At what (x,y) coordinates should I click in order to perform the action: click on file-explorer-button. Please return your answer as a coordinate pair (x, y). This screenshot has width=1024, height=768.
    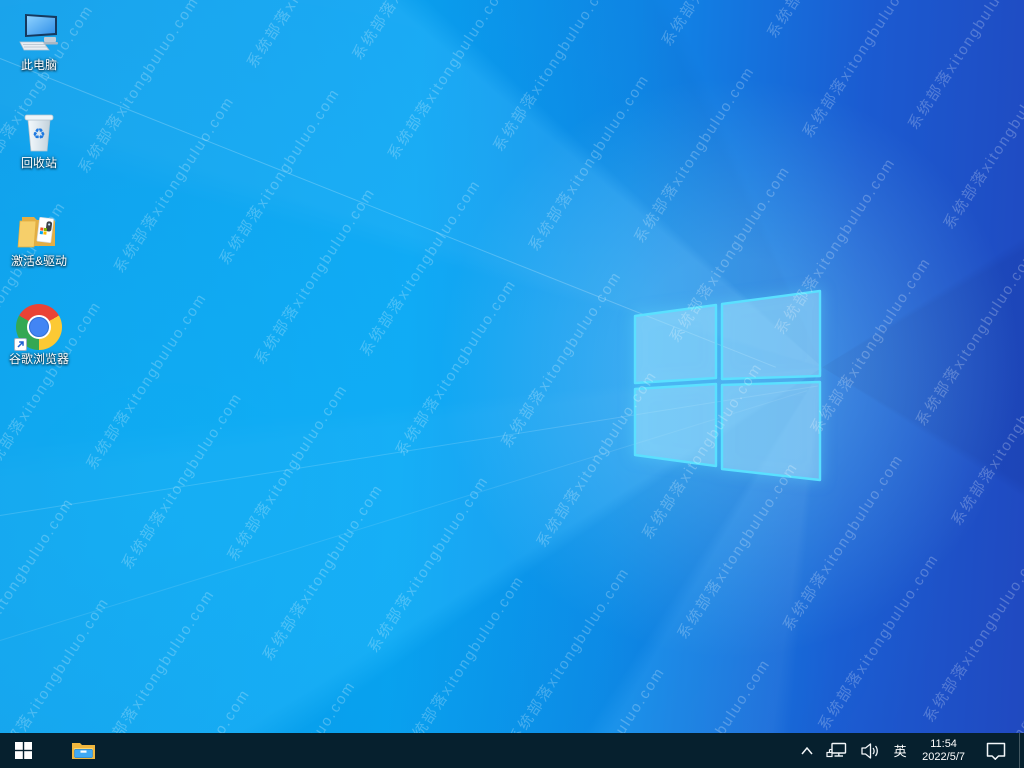
    Looking at the image, I should click on (83, 750).